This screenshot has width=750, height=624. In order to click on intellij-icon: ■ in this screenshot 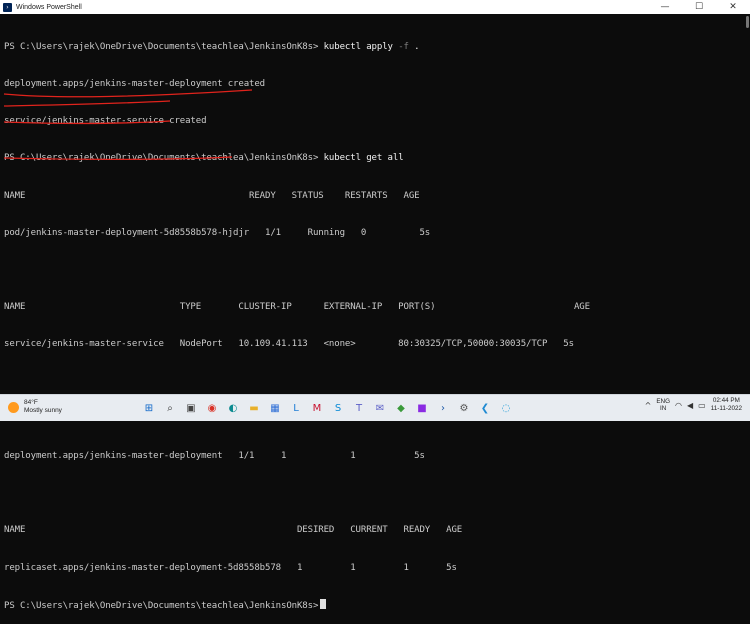, I will do `click(422, 408)`.